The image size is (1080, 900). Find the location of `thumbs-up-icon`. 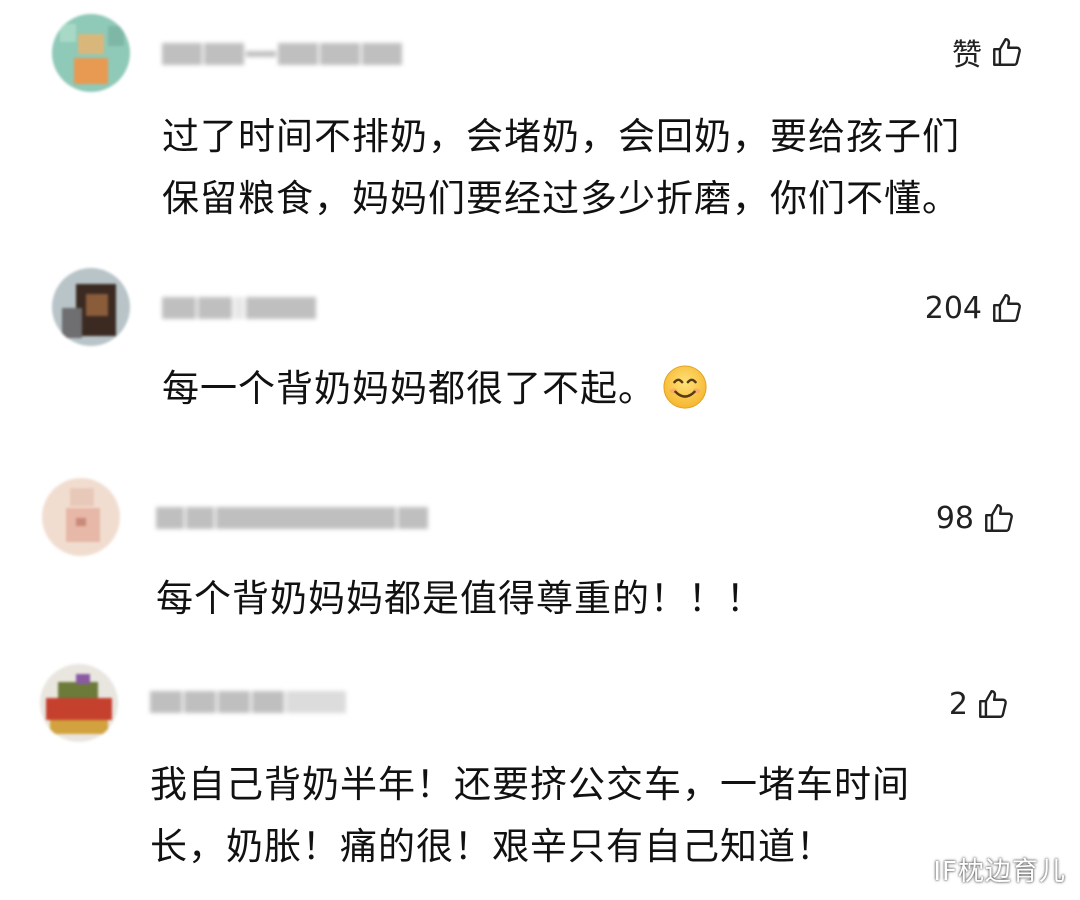

thumbs-up-icon is located at coordinates (993, 704).